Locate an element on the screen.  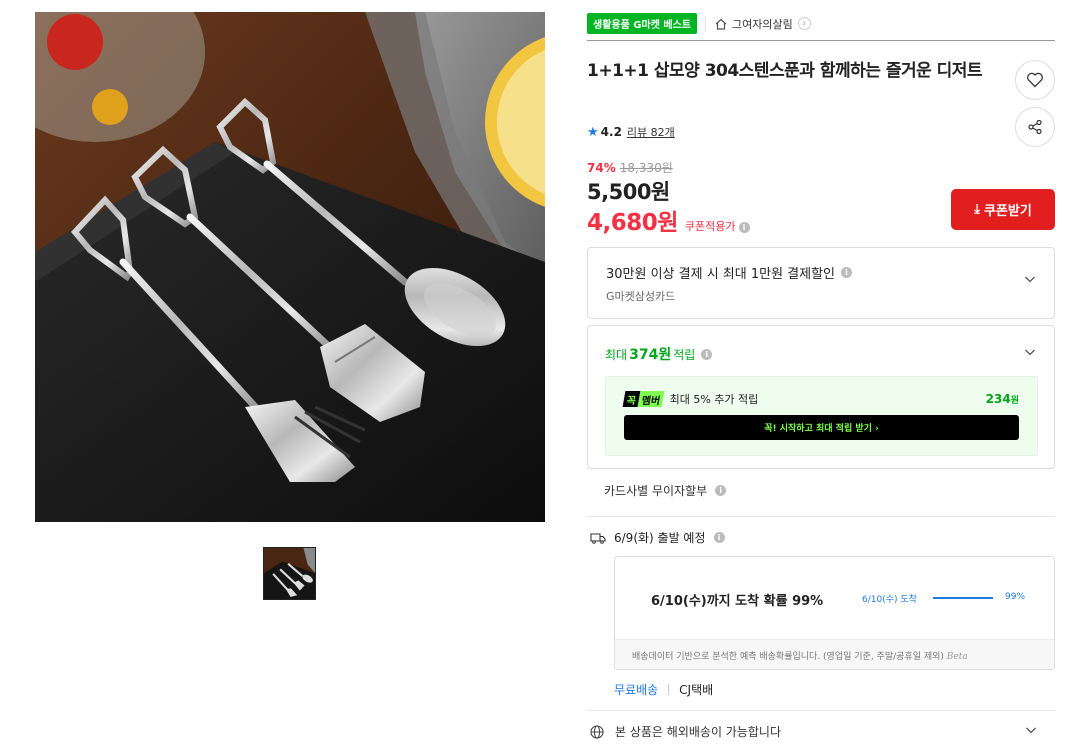
carrier-divider is located at coordinates (669, 689).